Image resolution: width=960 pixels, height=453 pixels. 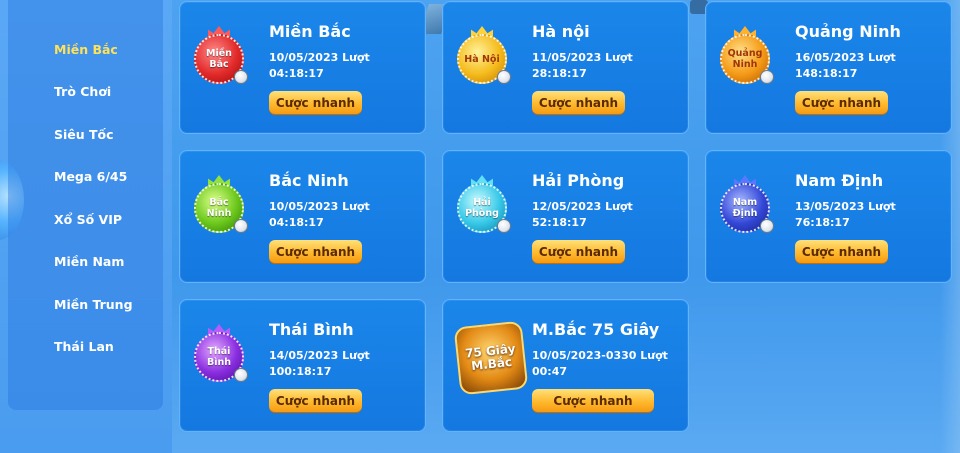 What do you see at coordinates (748, 204) in the screenshot?
I see `lottery-logo: Nam Định` at bounding box center [748, 204].